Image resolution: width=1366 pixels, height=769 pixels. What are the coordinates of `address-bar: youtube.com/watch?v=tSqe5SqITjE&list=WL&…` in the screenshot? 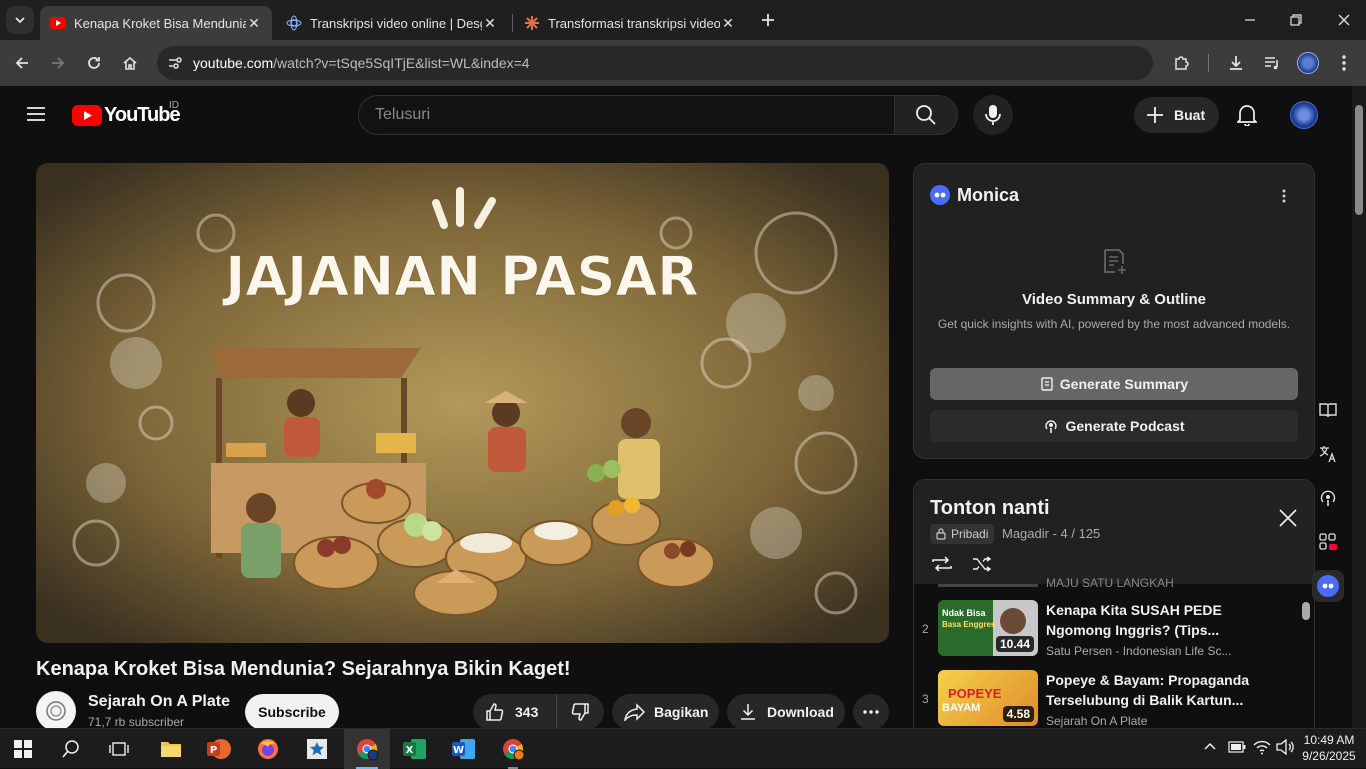 It's located at (655, 63).